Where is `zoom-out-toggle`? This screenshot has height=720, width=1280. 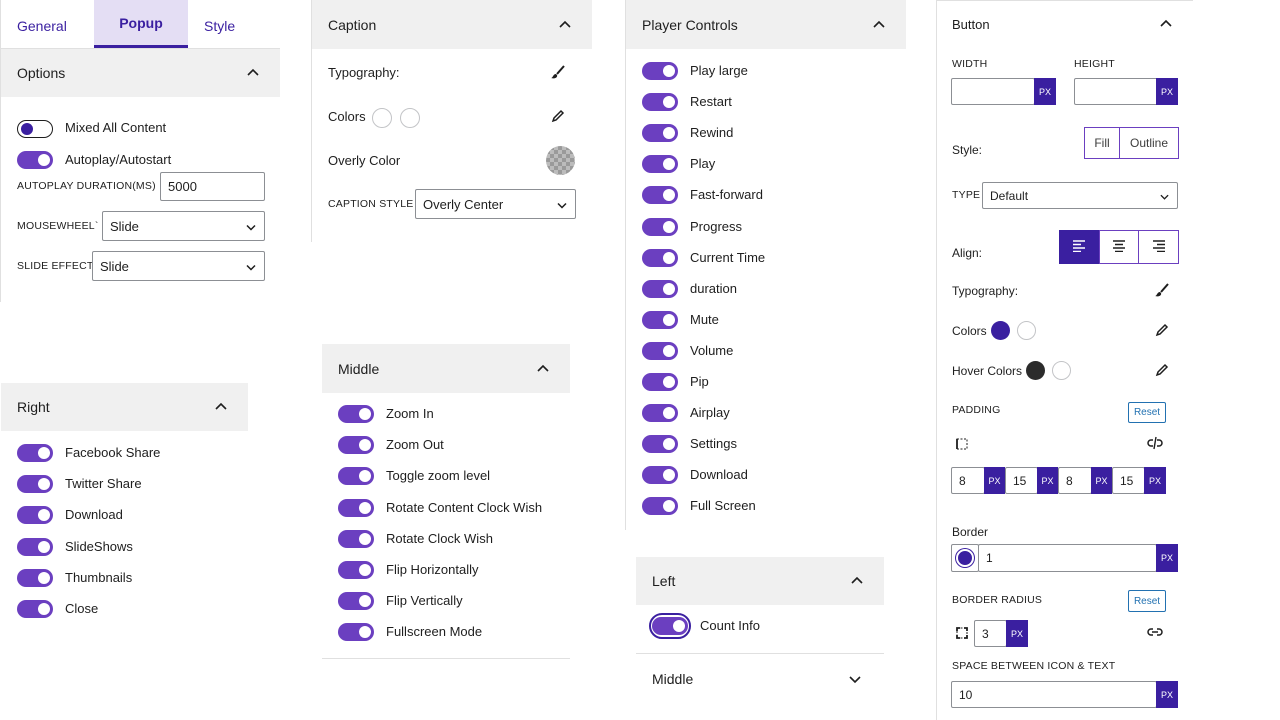 zoom-out-toggle is located at coordinates (356, 445).